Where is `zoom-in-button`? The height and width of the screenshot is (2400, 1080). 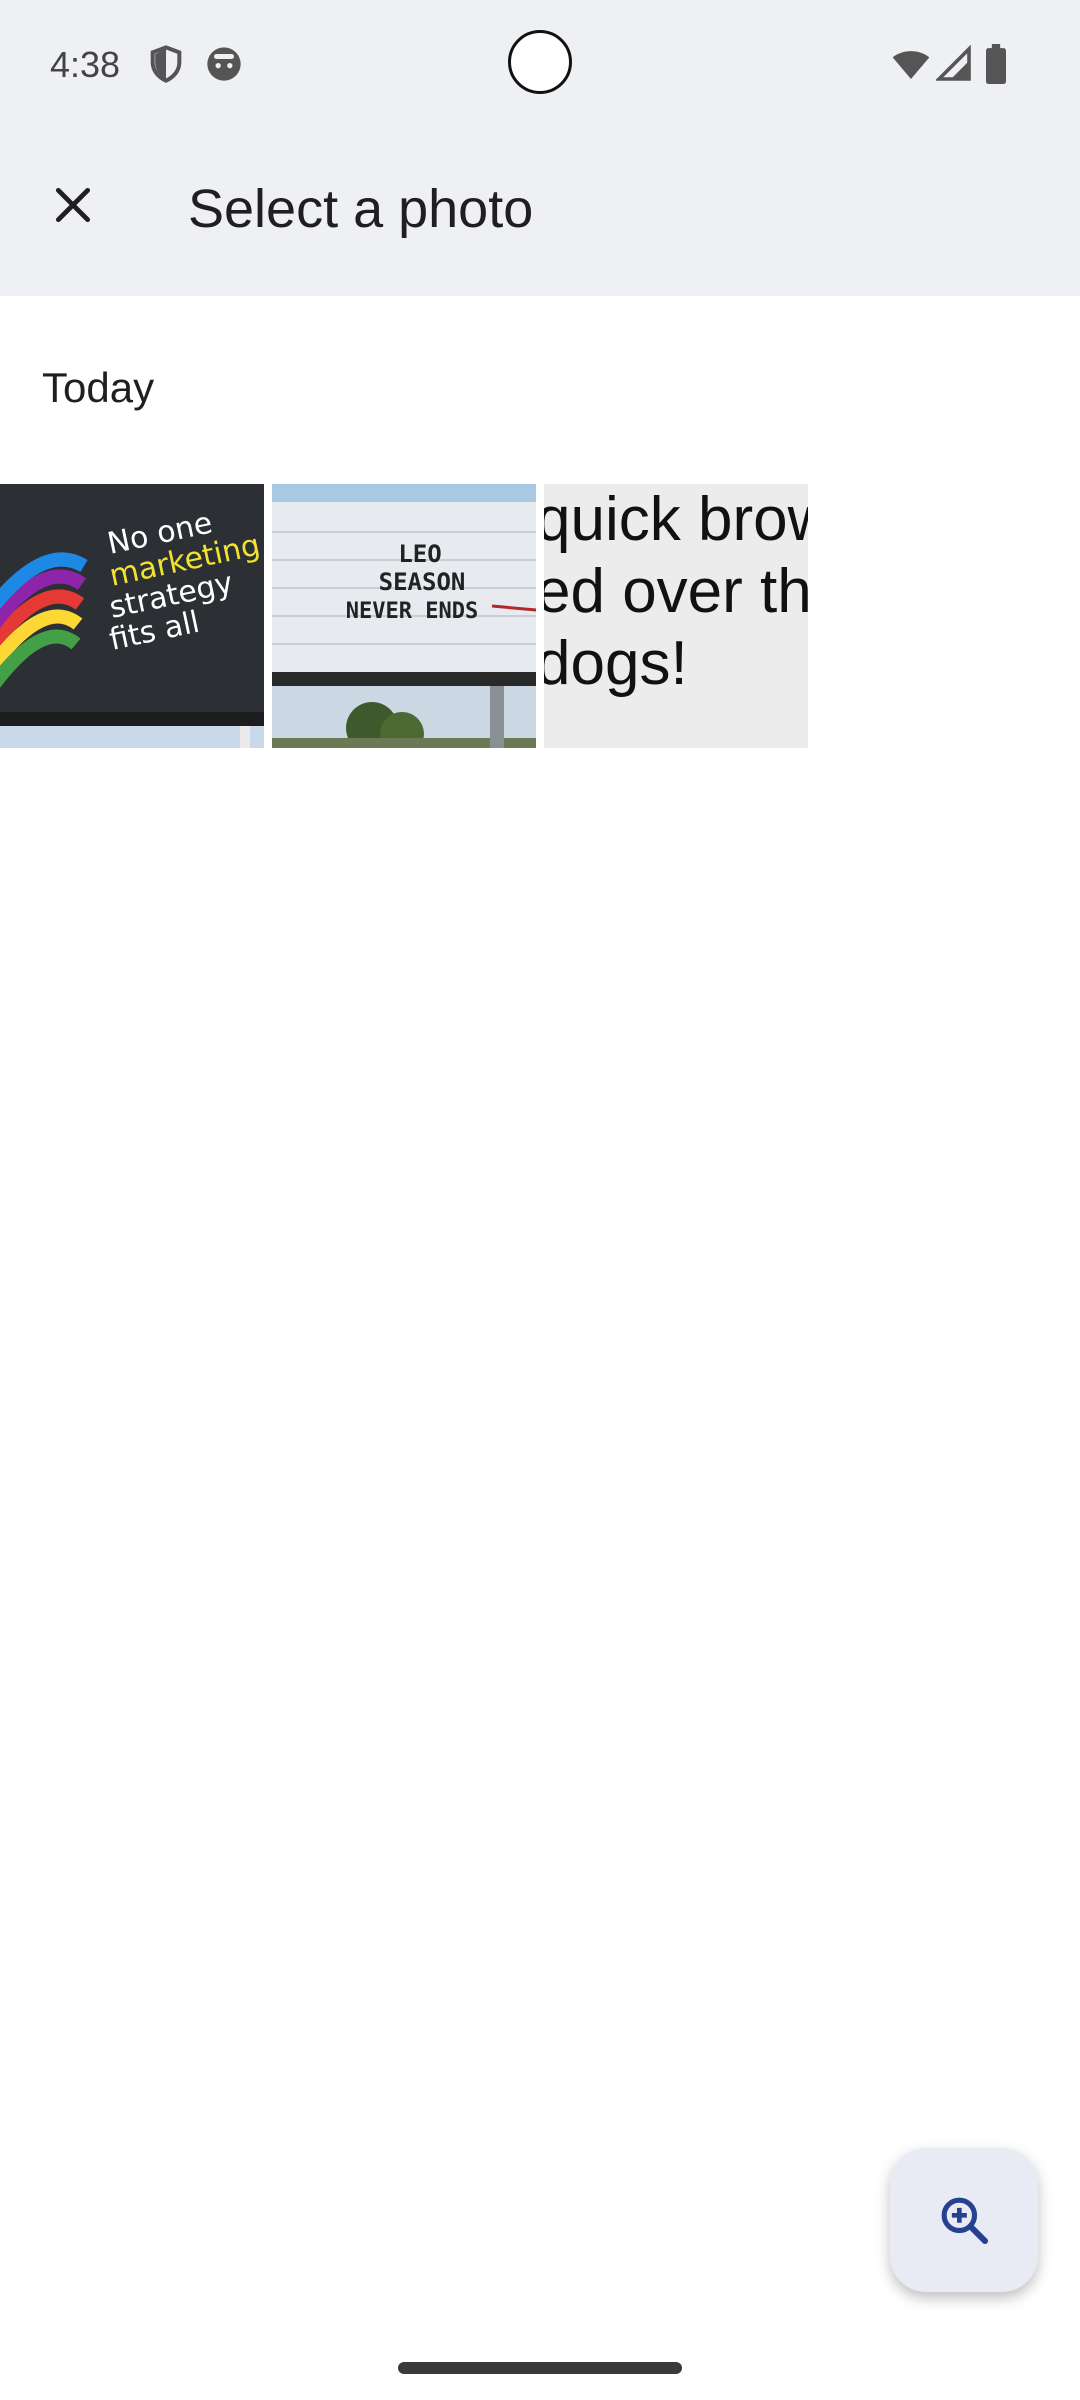
zoom-in-button is located at coordinates (964, 2220).